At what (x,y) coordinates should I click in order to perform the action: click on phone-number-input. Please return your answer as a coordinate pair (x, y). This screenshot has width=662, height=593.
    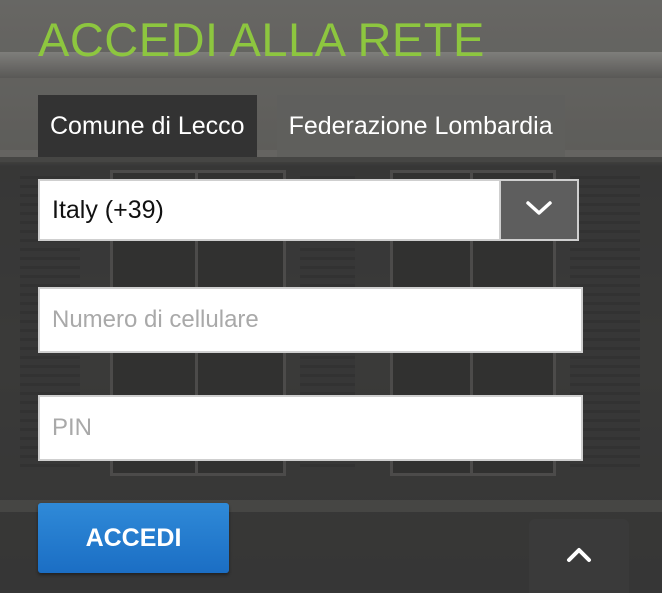
    Looking at the image, I should click on (310, 320).